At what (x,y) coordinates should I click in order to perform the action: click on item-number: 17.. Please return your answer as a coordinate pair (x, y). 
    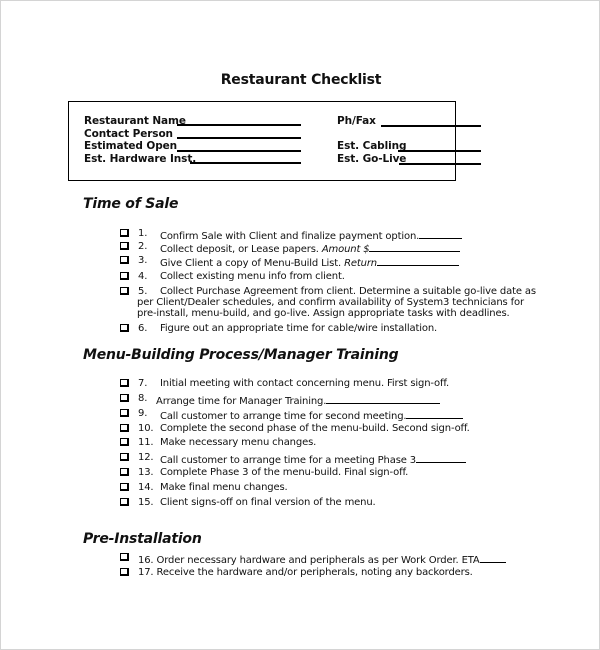
    Looking at the image, I should click on (146, 572).